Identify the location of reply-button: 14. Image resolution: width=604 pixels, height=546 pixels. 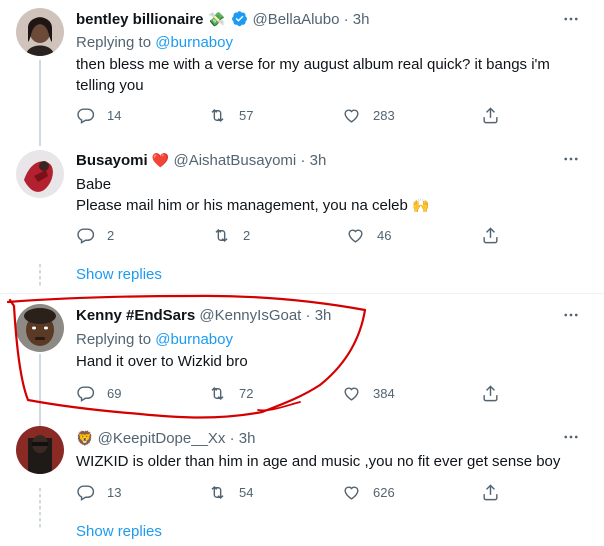
(98, 115).